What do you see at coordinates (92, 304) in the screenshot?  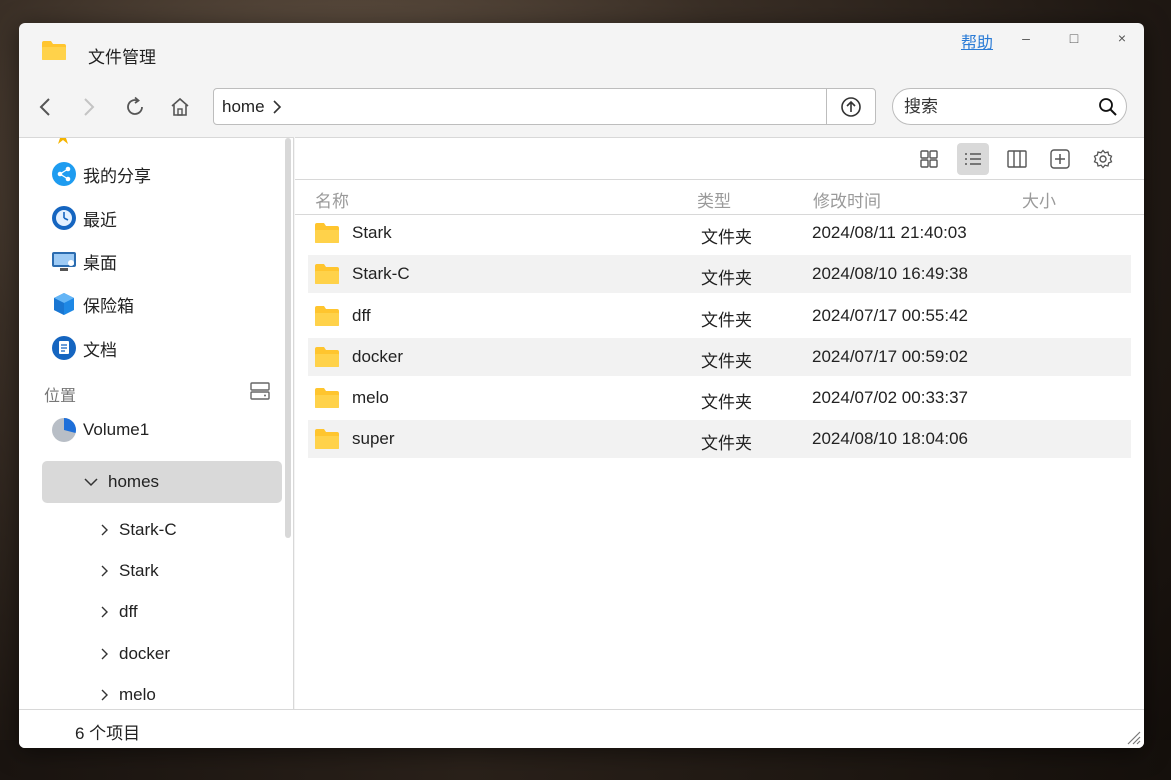 I see `sidebar-item-vault: 保险箱` at bounding box center [92, 304].